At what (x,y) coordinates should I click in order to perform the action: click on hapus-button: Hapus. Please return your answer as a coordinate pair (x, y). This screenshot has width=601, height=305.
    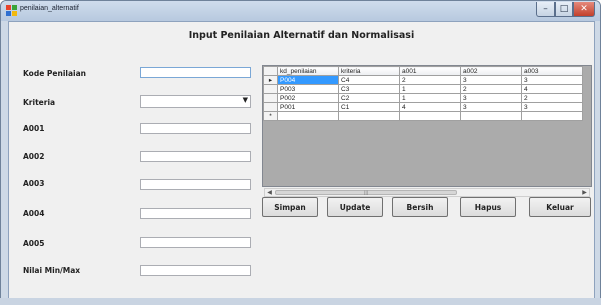
    Looking at the image, I should click on (488, 207).